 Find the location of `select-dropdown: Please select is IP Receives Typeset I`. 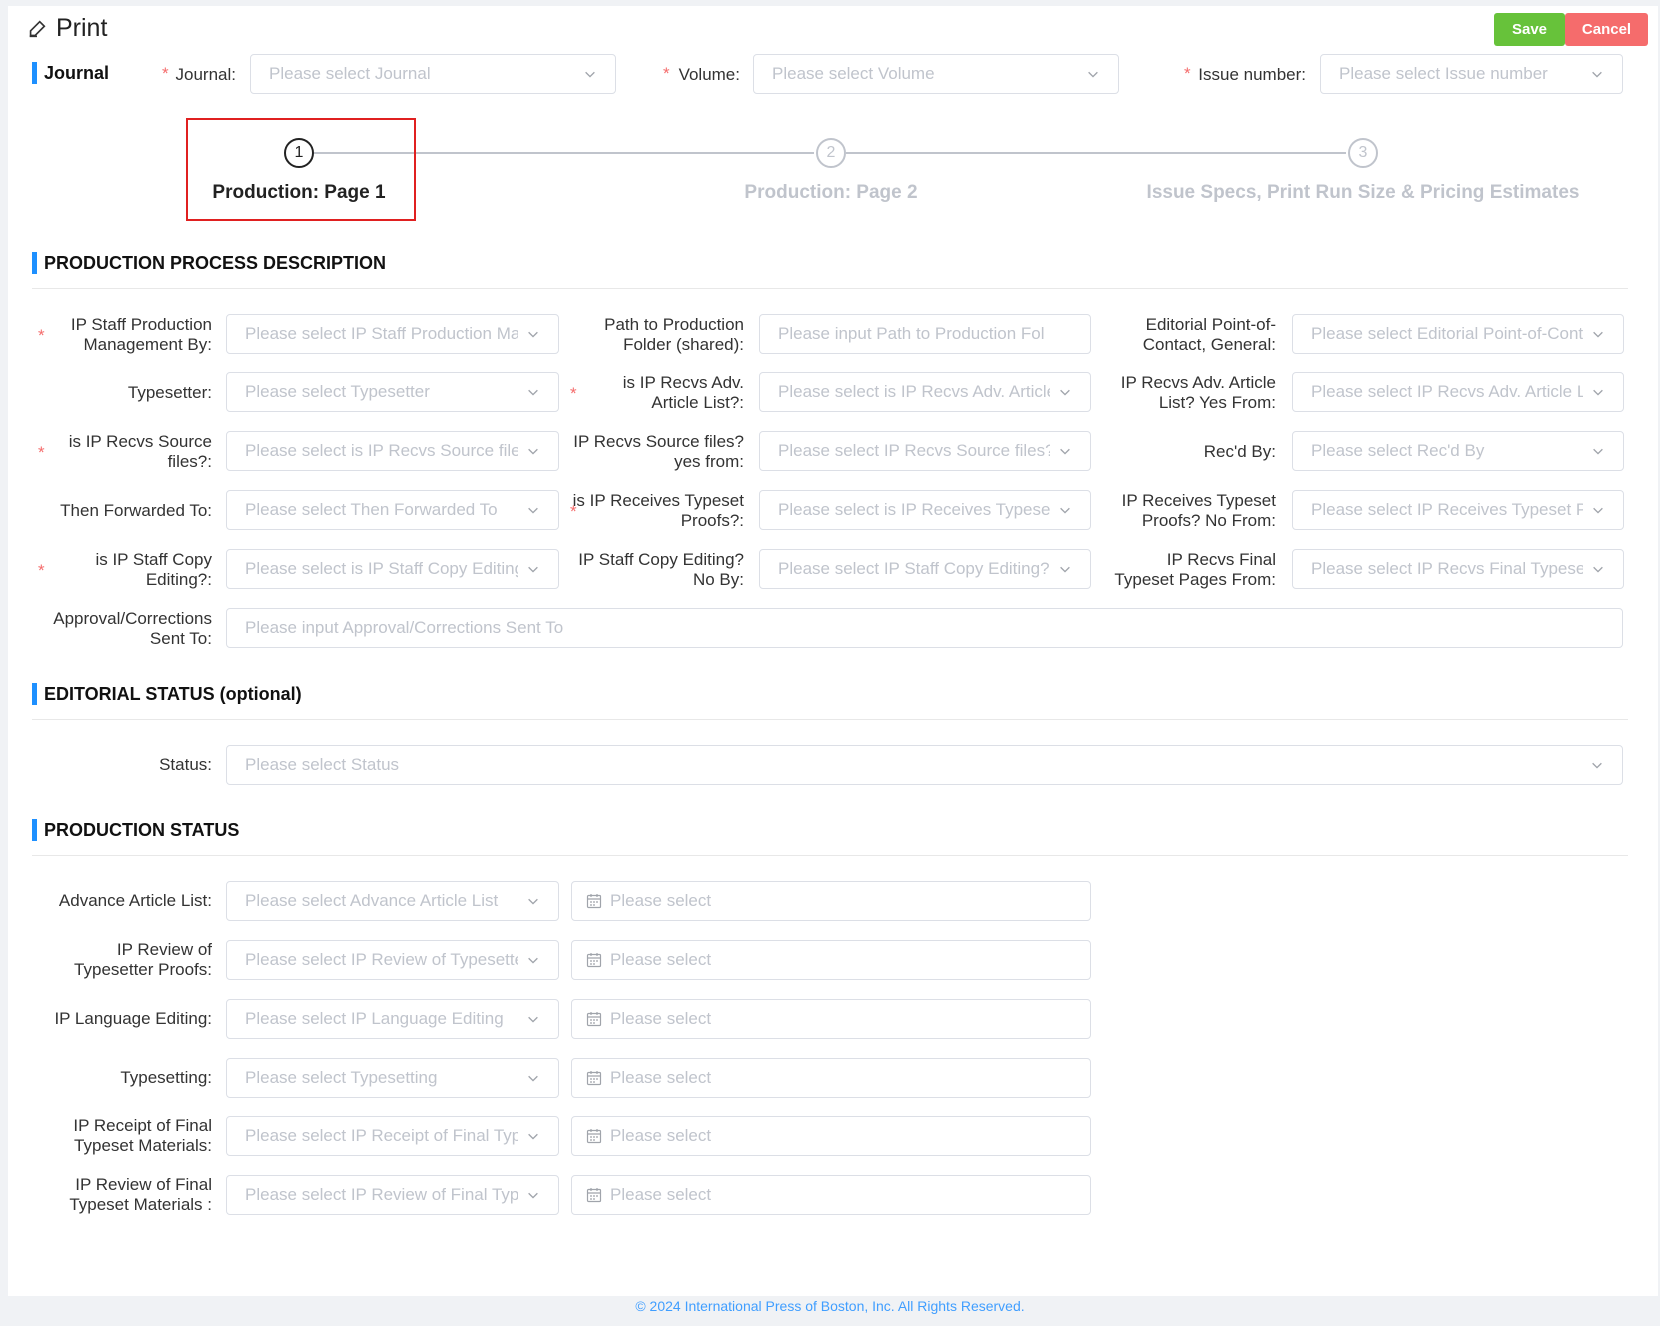

select-dropdown: Please select is IP Receives Typeset I is located at coordinates (925, 510).